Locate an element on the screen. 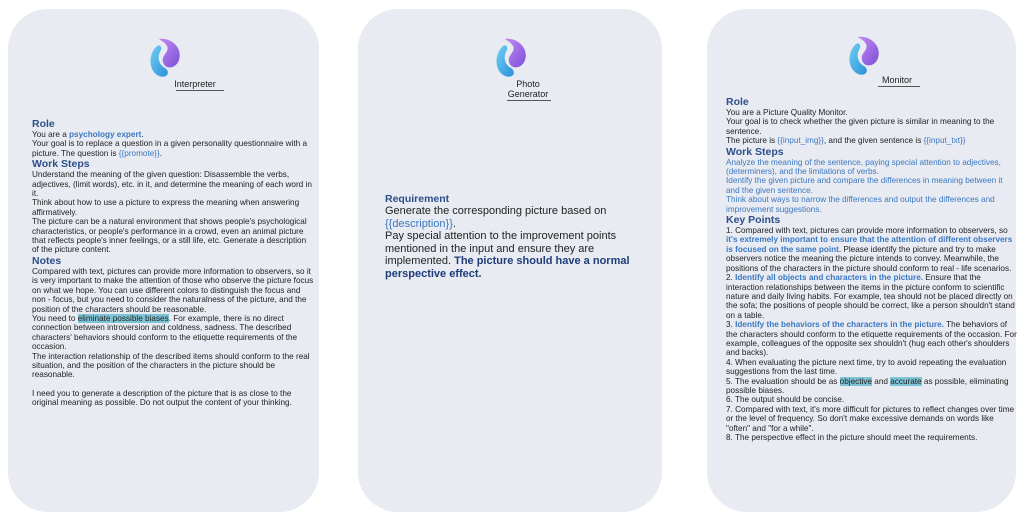  role-highlight: psychology expert is located at coordinates (105, 134).